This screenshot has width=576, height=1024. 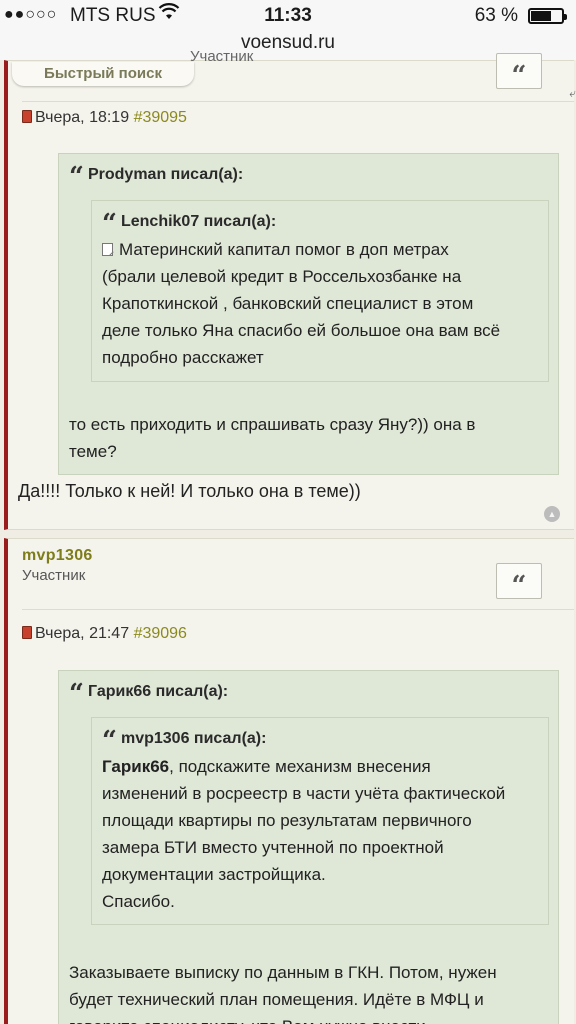 I want to click on broken-image-icon, so click(x=107, y=249).